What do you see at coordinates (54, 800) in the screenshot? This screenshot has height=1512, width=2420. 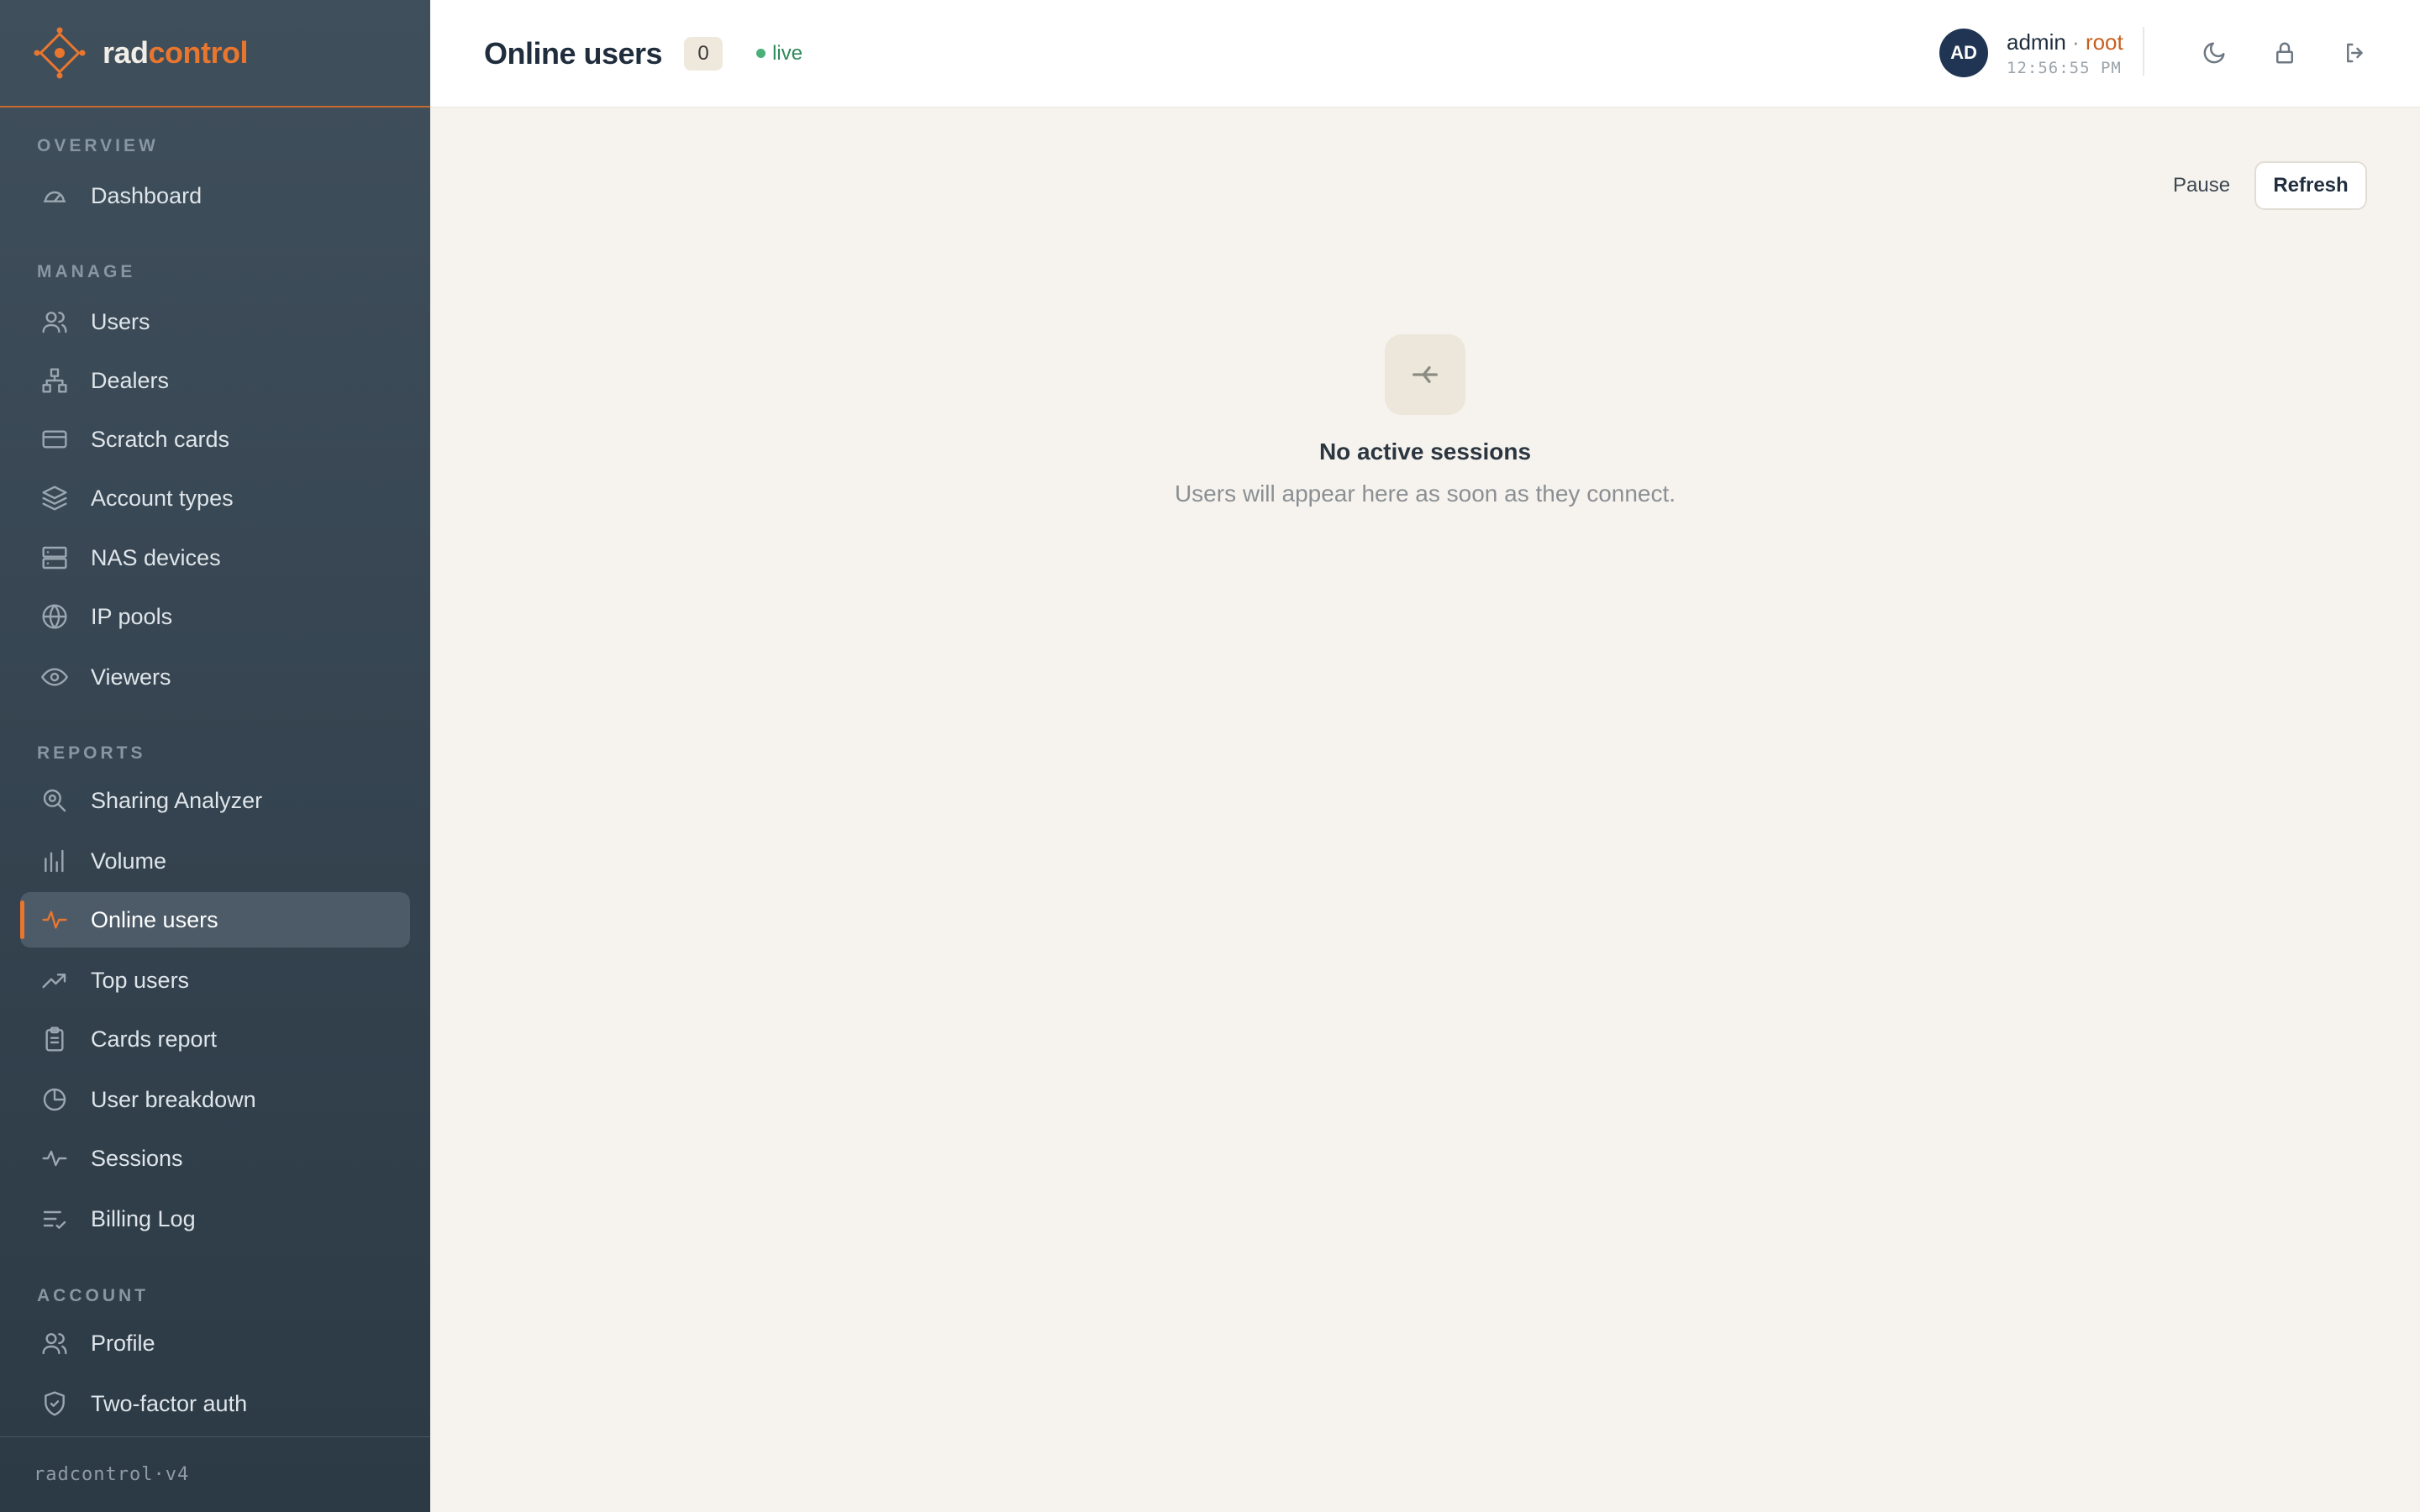 I see `search-zoom-icon` at bounding box center [54, 800].